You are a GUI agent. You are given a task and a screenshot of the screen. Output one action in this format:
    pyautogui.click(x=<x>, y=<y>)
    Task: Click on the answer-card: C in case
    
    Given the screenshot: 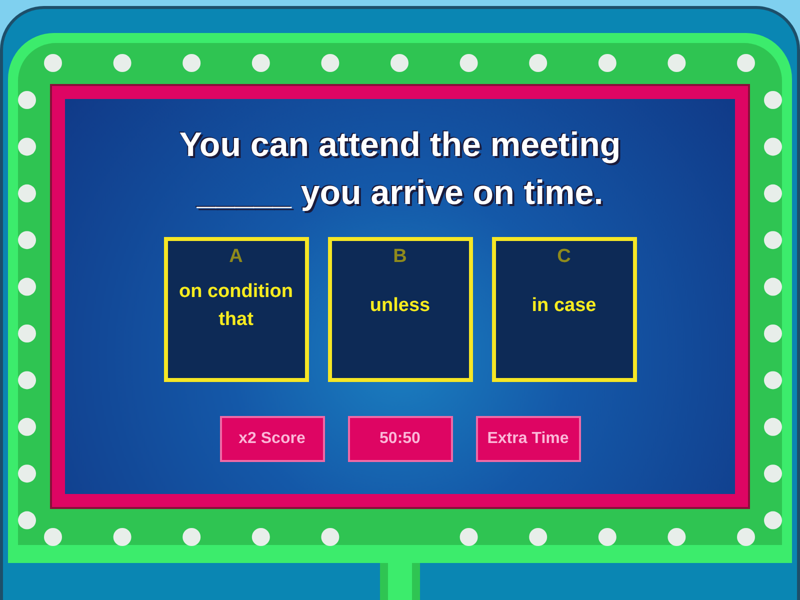 What is the action you would take?
    pyautogui.click(x=564, y=309)
    